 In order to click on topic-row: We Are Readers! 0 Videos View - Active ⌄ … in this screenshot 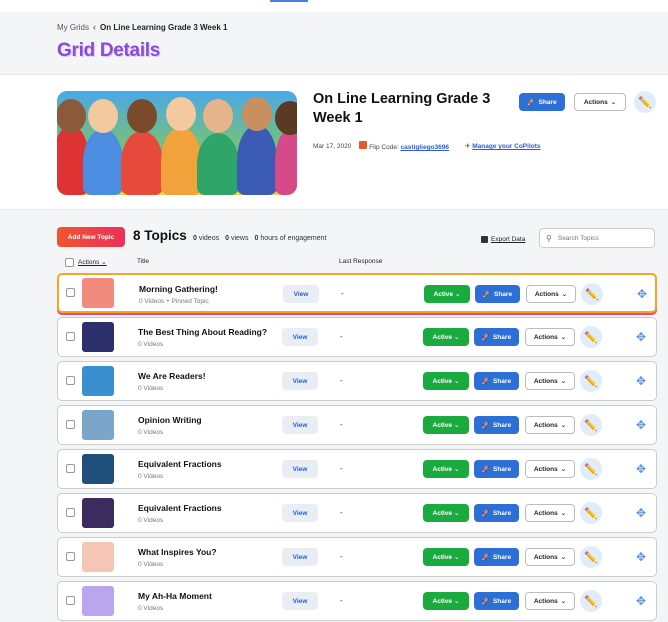, I will do `click(357, 381)`.